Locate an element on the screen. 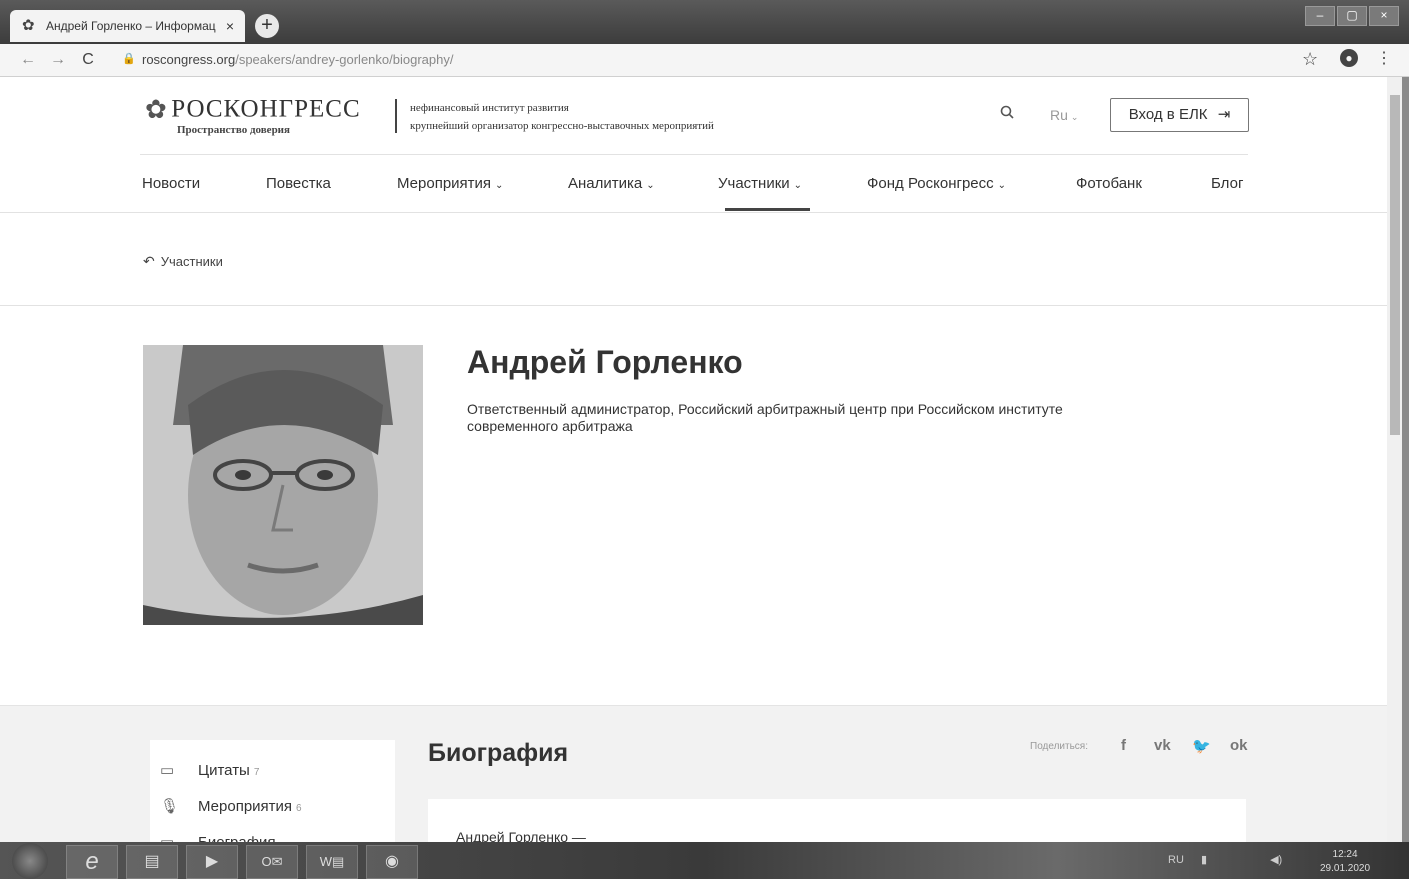  biography-heading: Биография is located at coordinates (498, 753).